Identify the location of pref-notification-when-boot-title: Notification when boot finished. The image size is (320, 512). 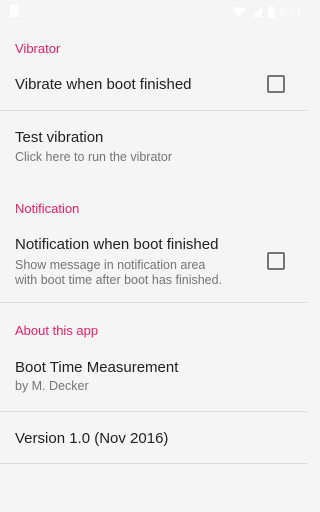
(117, 244).